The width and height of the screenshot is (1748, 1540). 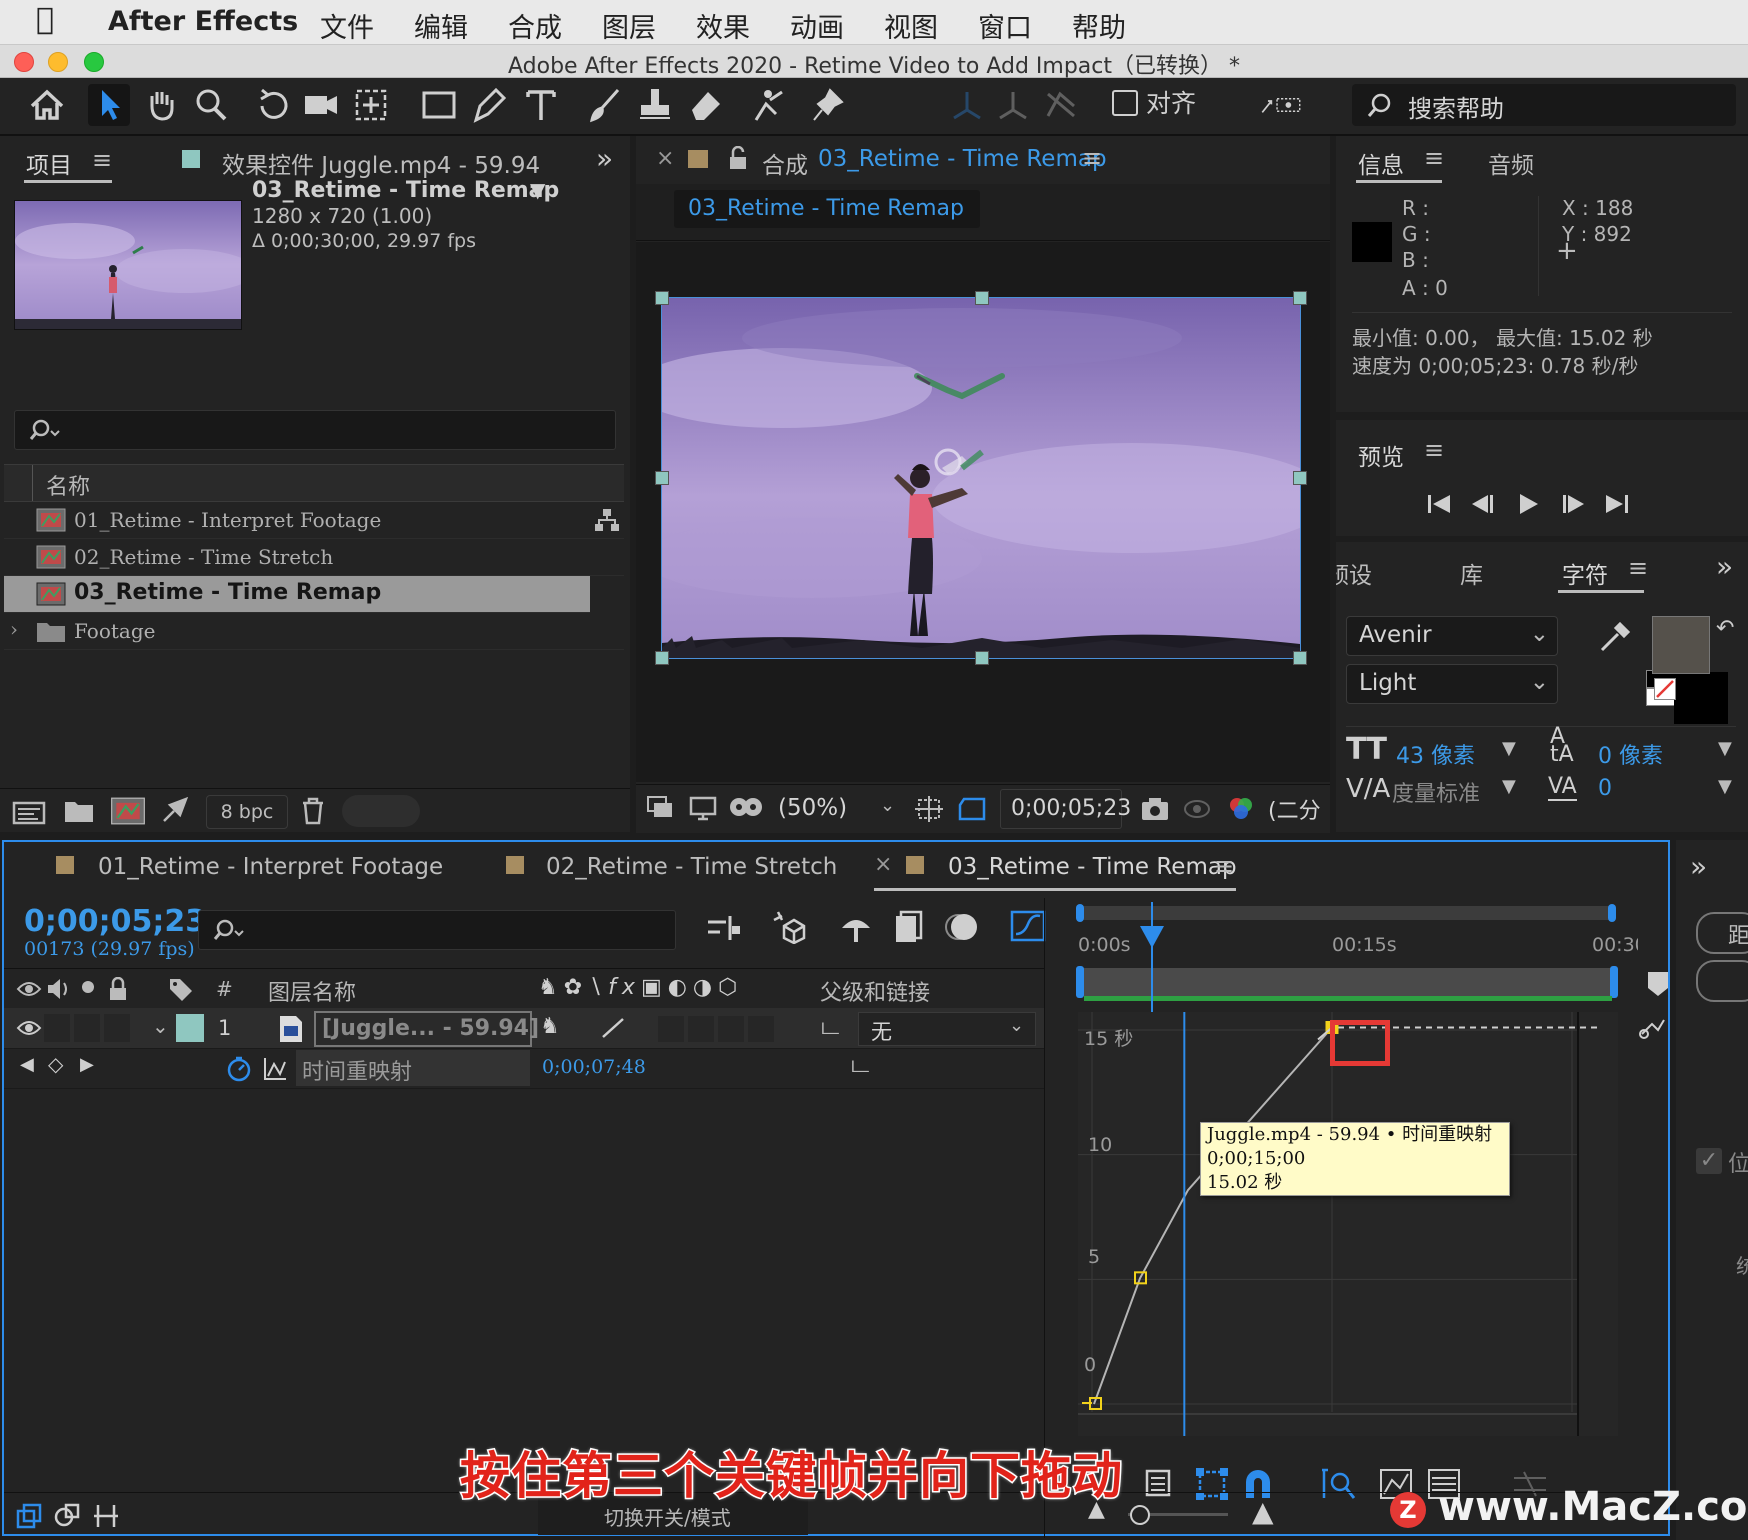 What do you see at coordinates (161, 105) in the screenshot?
I see `hand-tool-icon` at bounding box center [161, 105].